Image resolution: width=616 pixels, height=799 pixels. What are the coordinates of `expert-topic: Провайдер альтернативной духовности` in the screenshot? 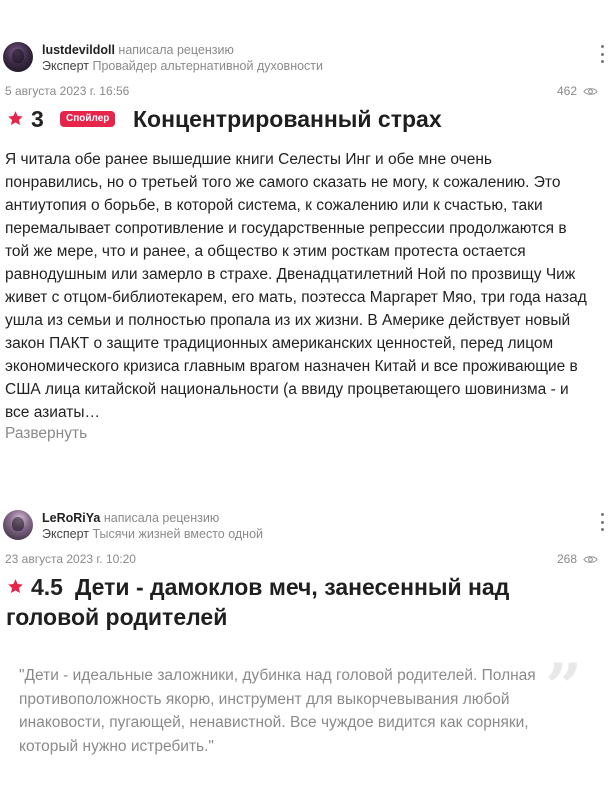 It's located at (207, 66).